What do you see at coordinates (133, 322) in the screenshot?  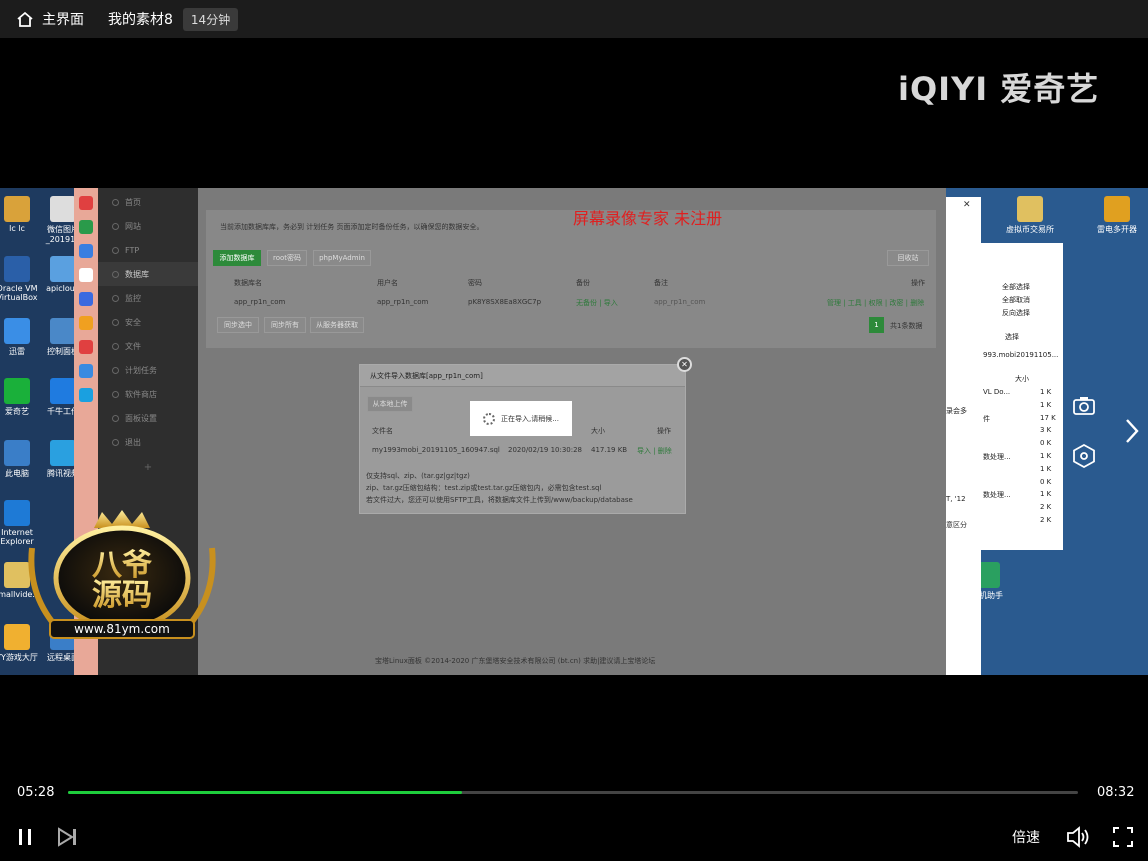 I see `sidebar-item-label: 安全` at bounding box center [133, 322].